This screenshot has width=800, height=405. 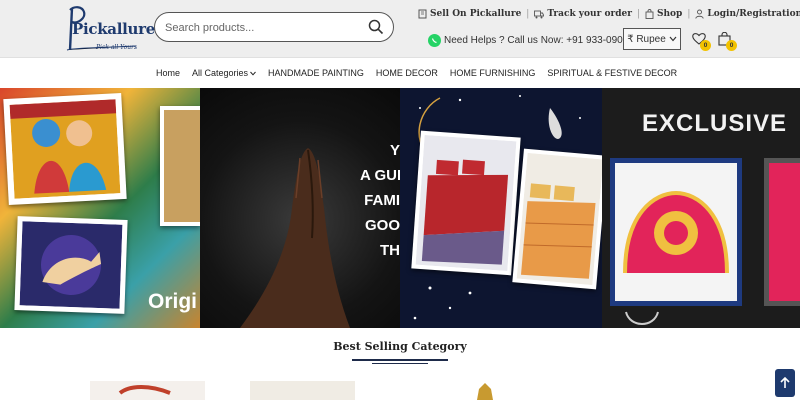 I want to click on nav-all-categories: All Categories, so click(x=224, y=73).